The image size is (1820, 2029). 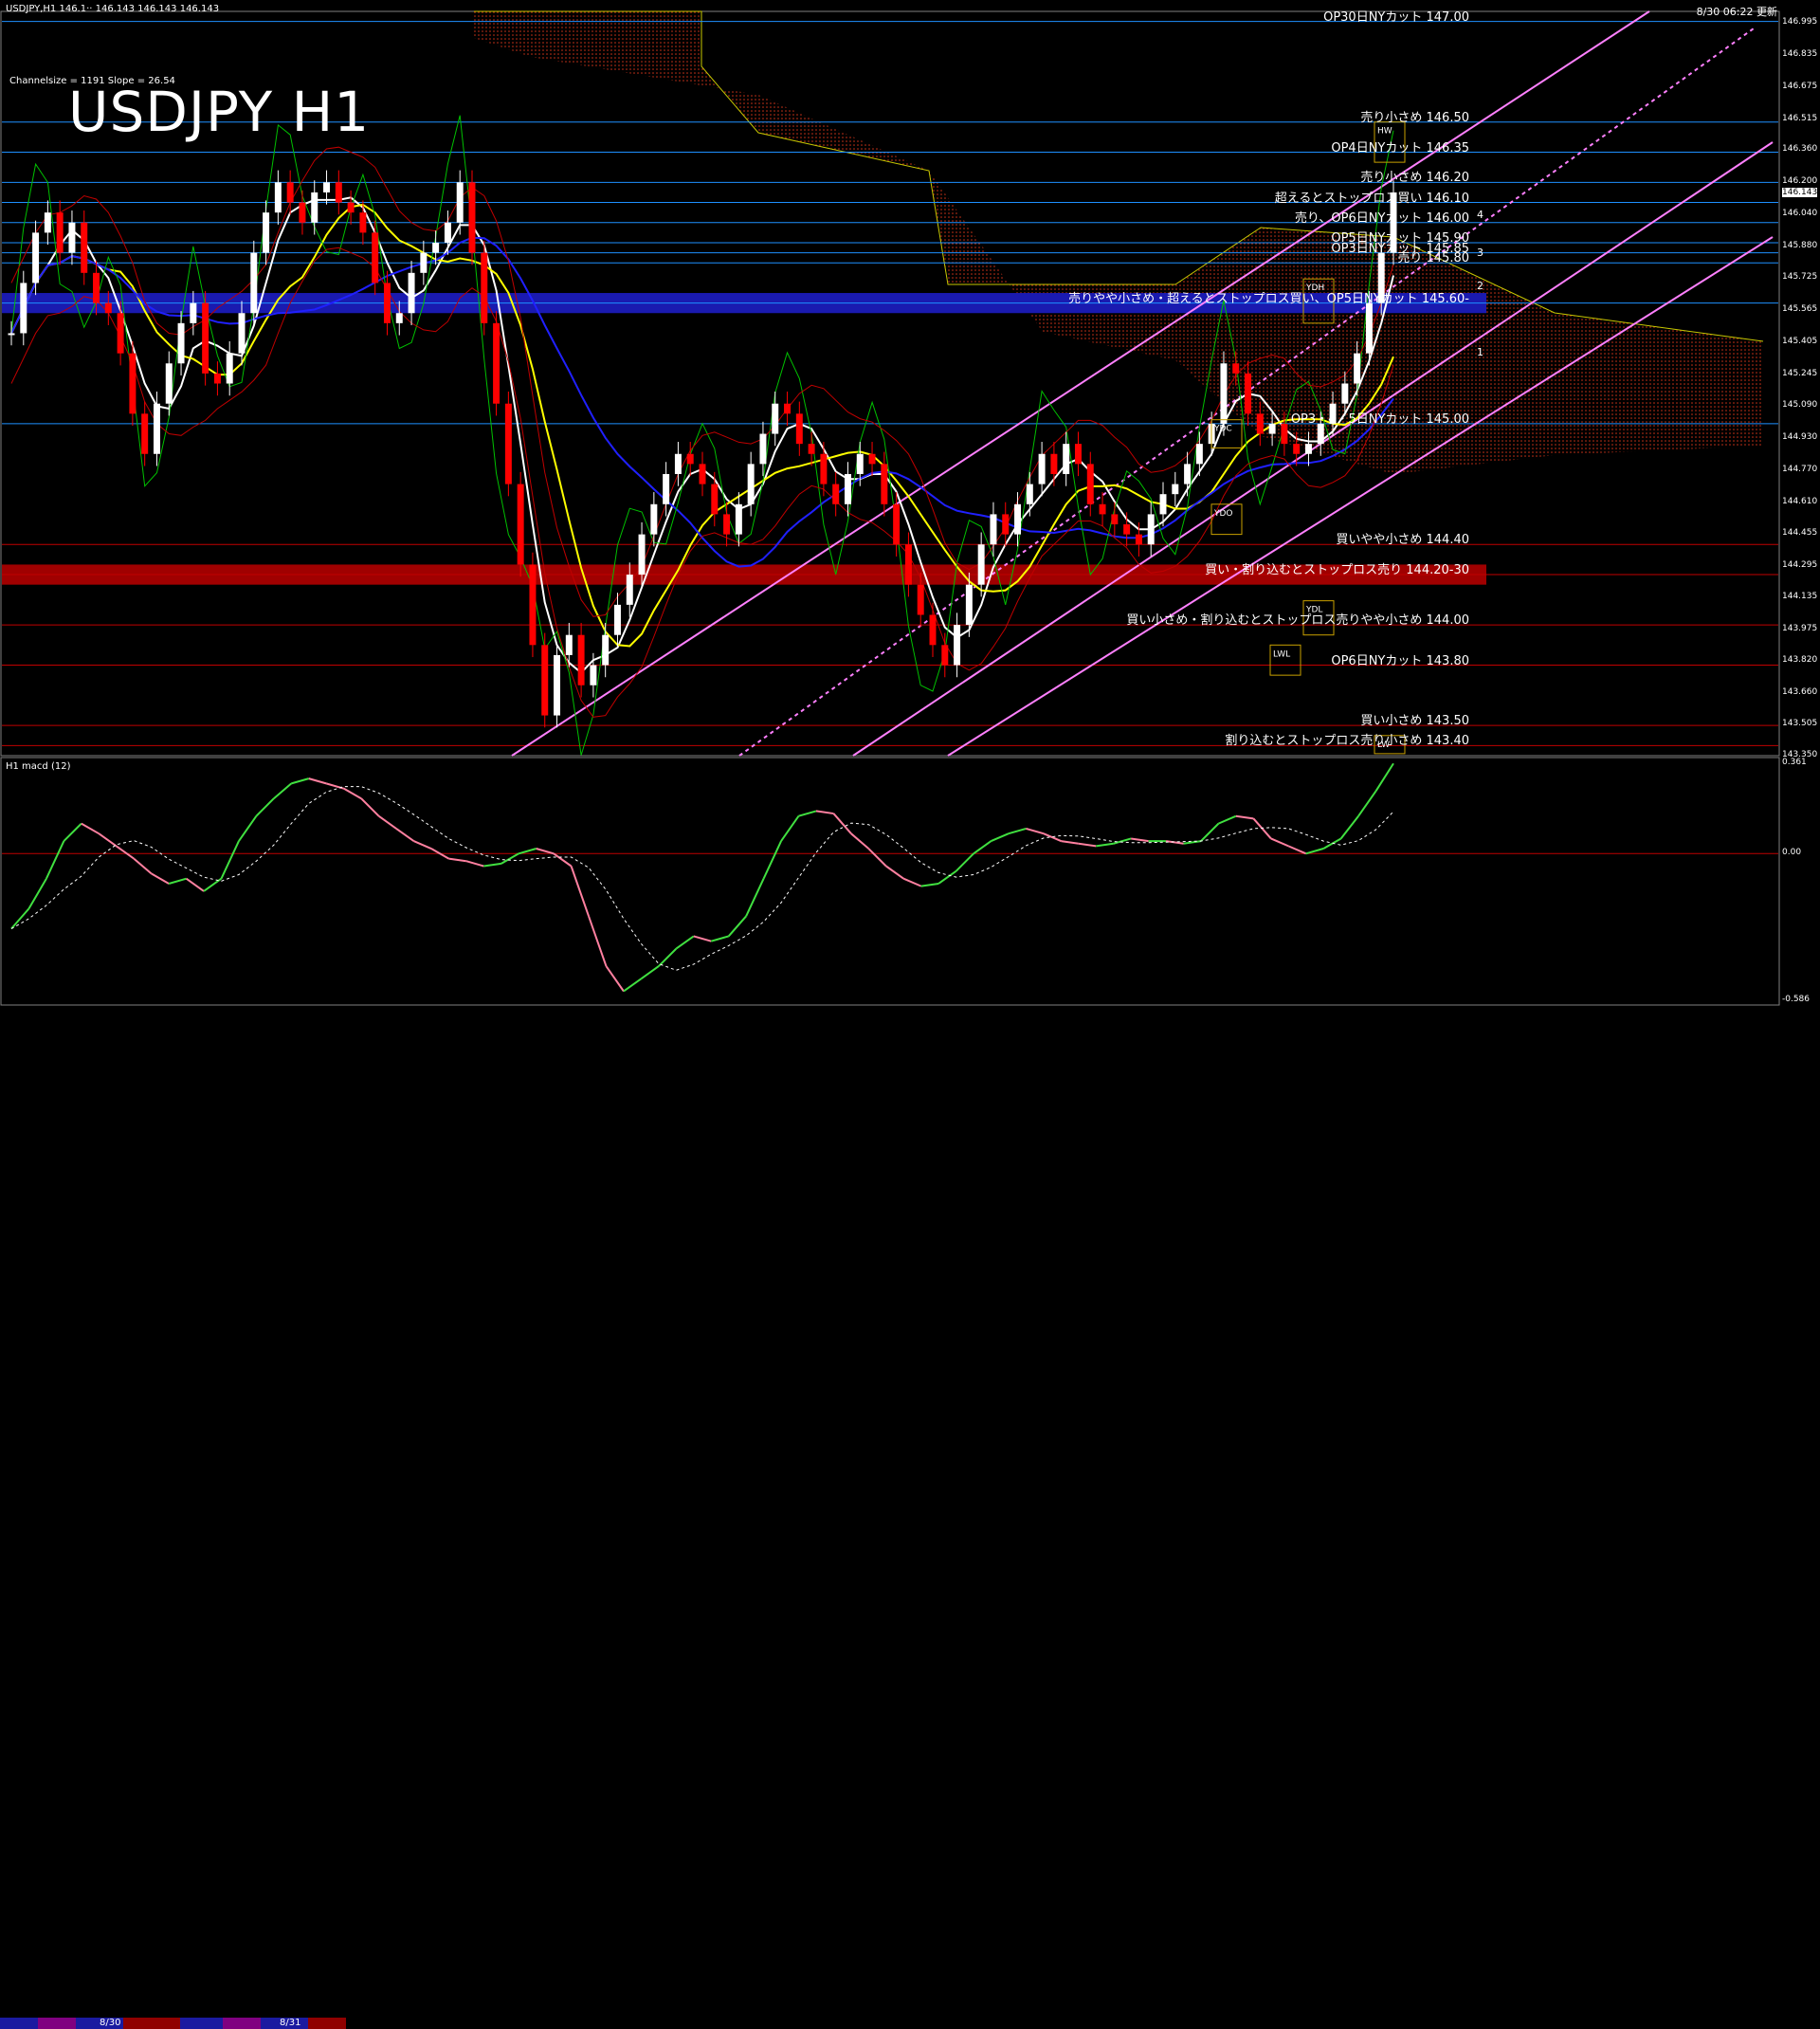 What do you see at coordinates (1297, 621) in the screenshot?
I see `level-label: 買い小さめ・割り込むとストップロス売りやや小さめ 144.00` at bounding box center [1297, 621].